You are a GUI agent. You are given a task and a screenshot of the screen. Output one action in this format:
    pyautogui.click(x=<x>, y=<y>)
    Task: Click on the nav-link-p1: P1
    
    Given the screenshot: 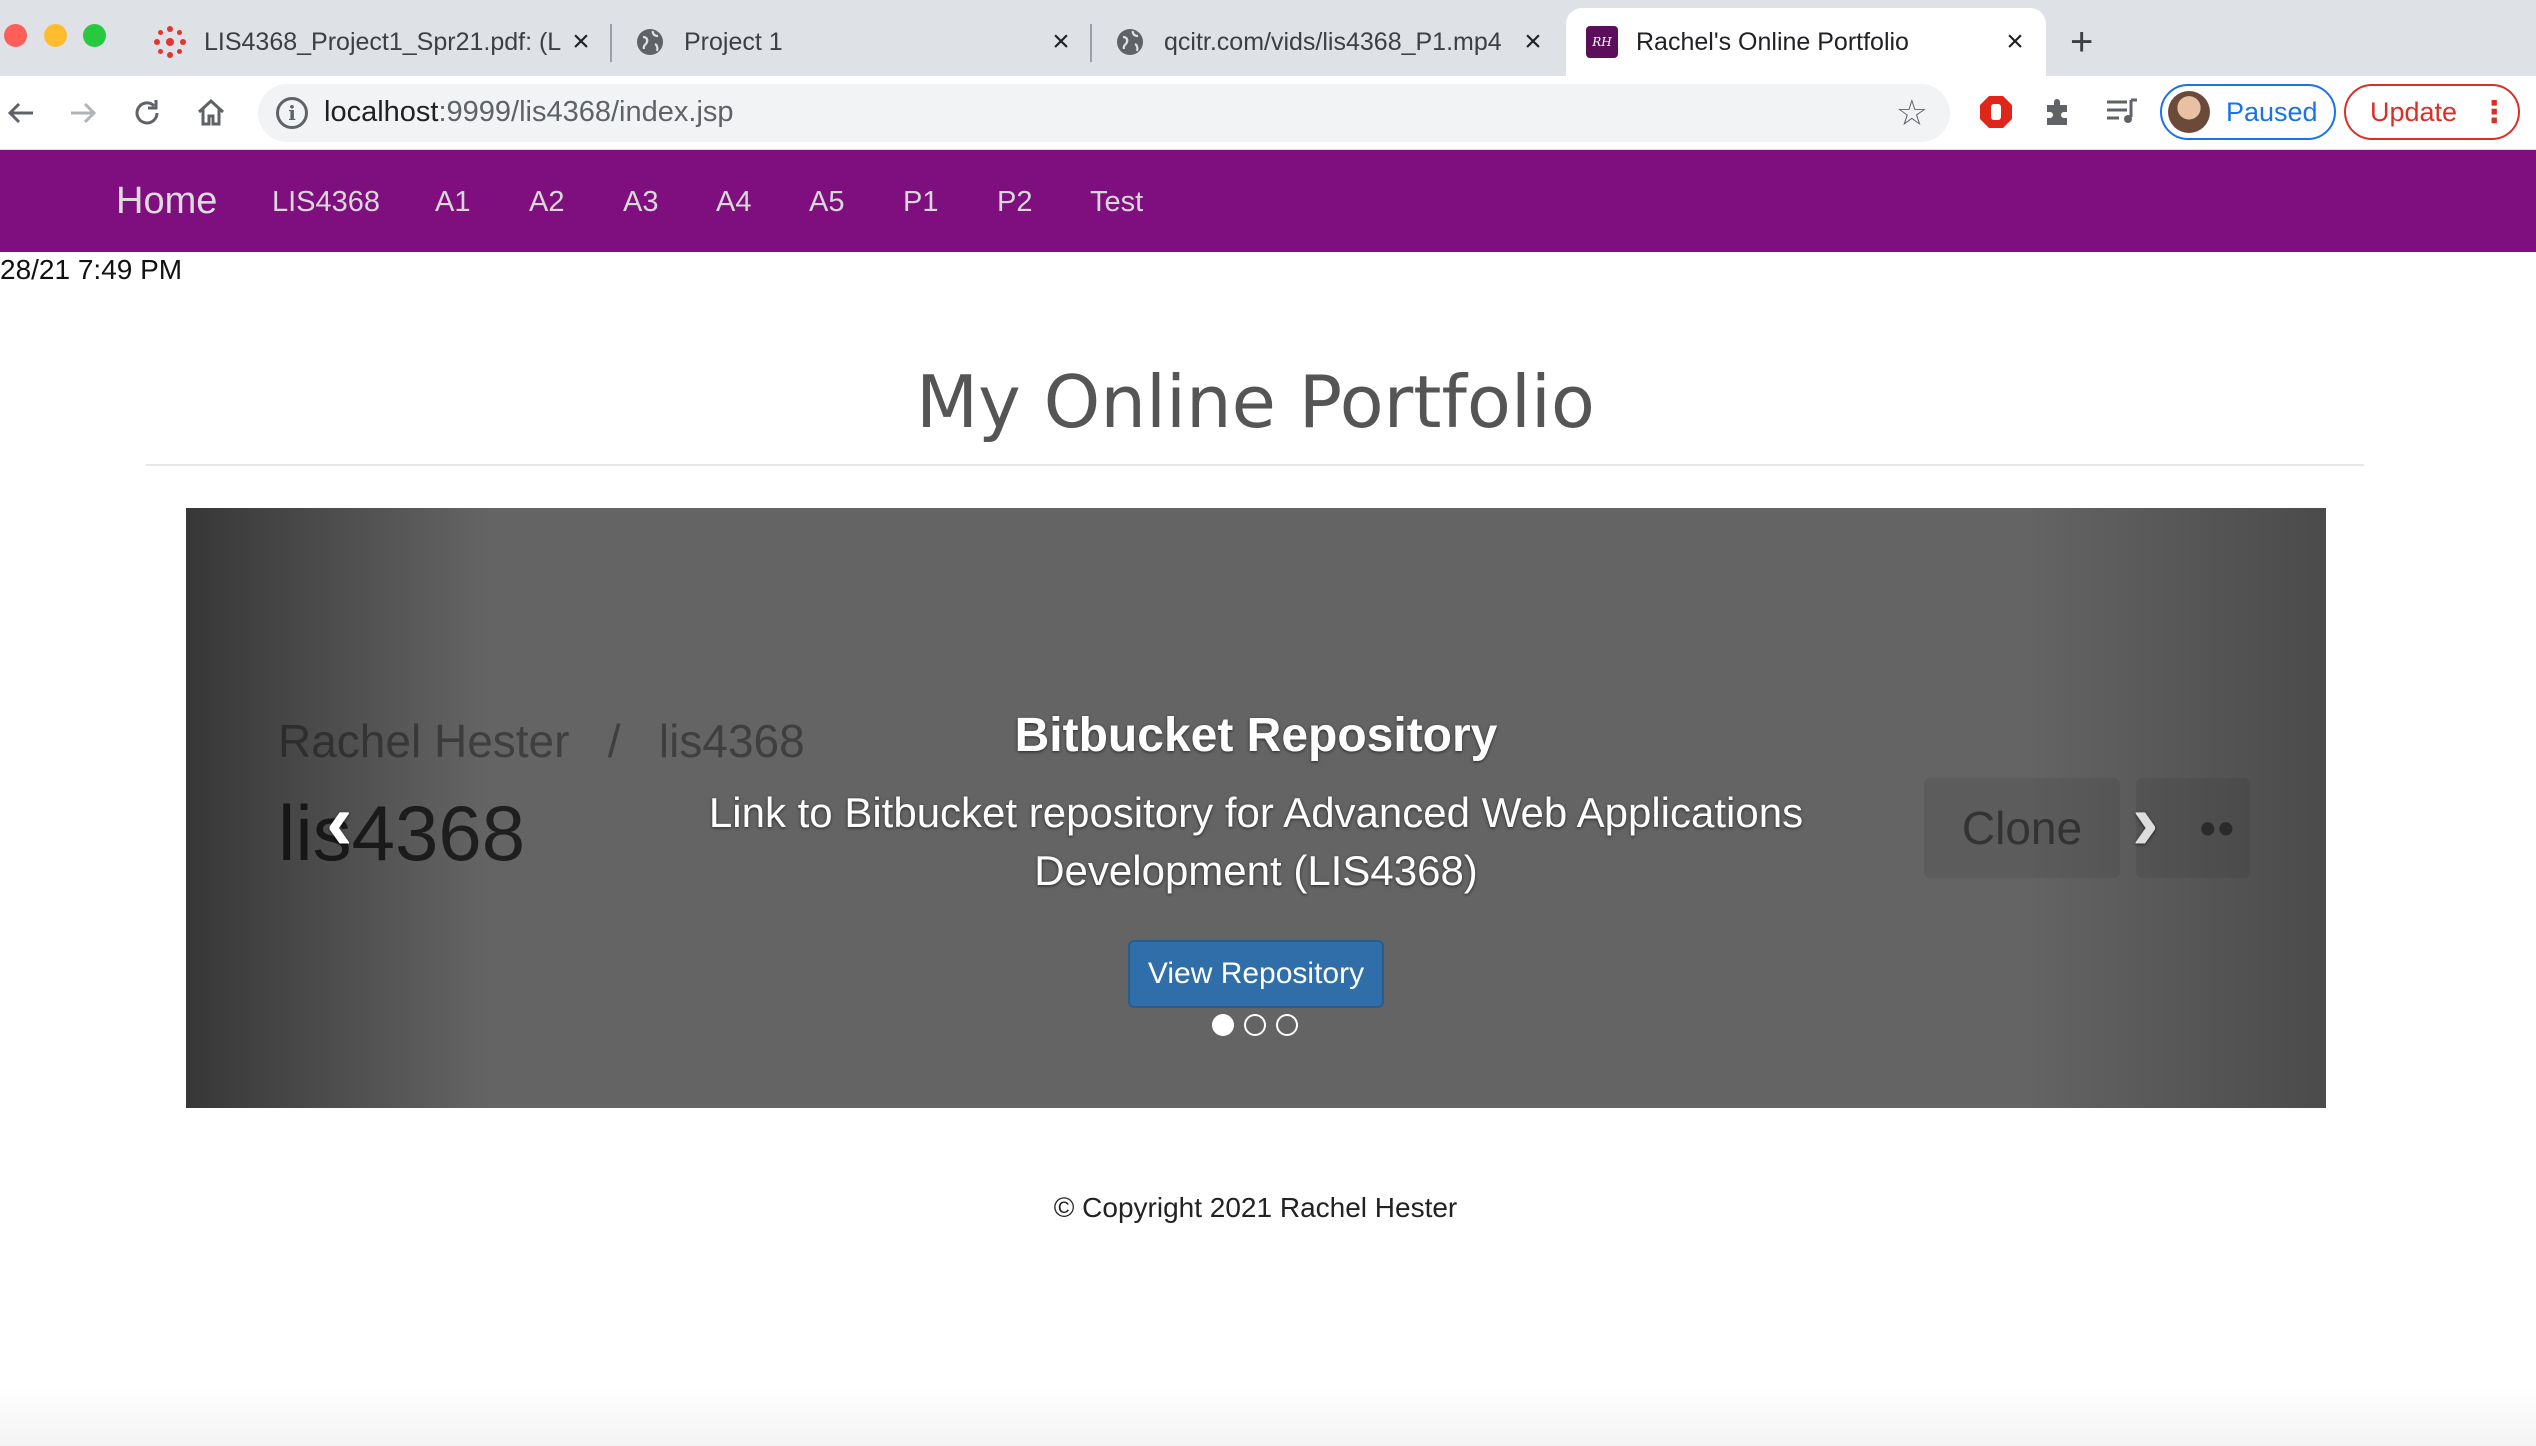 What is the action you would take?
    pyautogui.click(x=920, y=202)
    